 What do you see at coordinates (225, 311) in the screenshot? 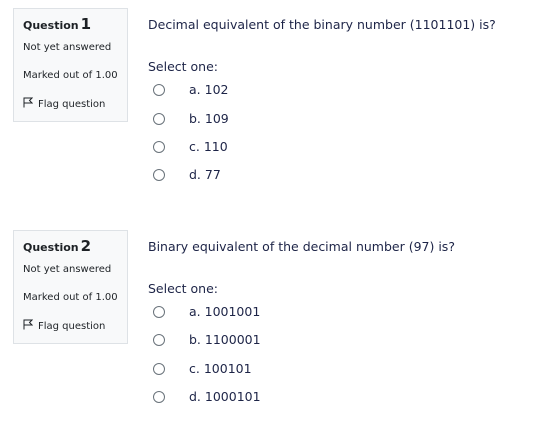
I see `answer-option-label: a. 1001001` at bounding box center [225, 311].